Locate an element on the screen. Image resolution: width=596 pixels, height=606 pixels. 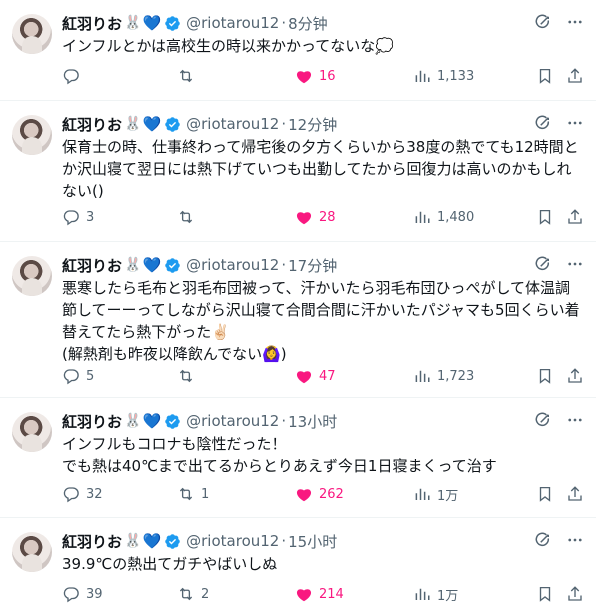
like-button: 47 is located at coordinates (315, 376).